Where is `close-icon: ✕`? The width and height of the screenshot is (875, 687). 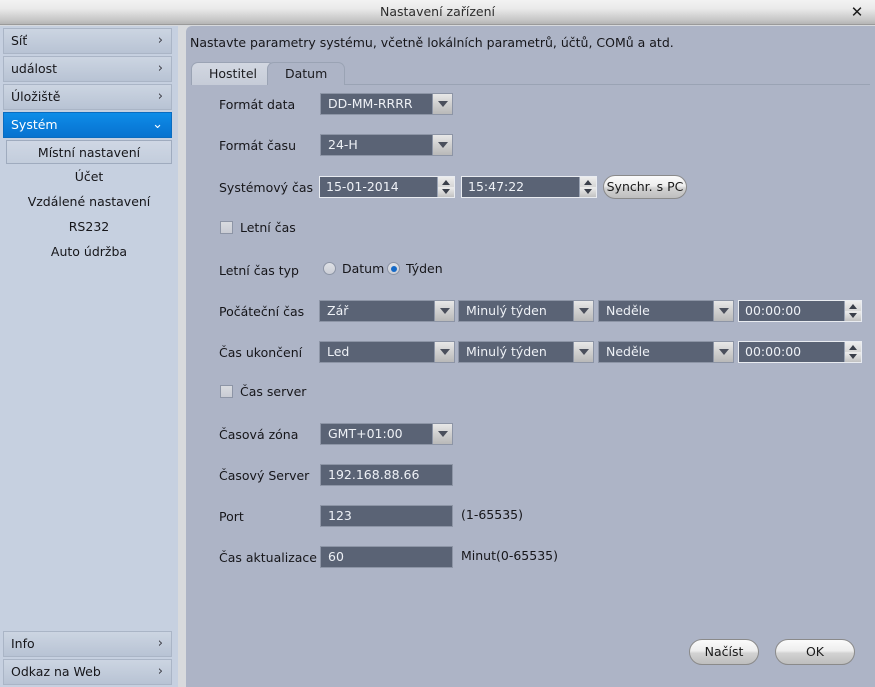 close-icon: ✕ is located at coordinates (857, 12).